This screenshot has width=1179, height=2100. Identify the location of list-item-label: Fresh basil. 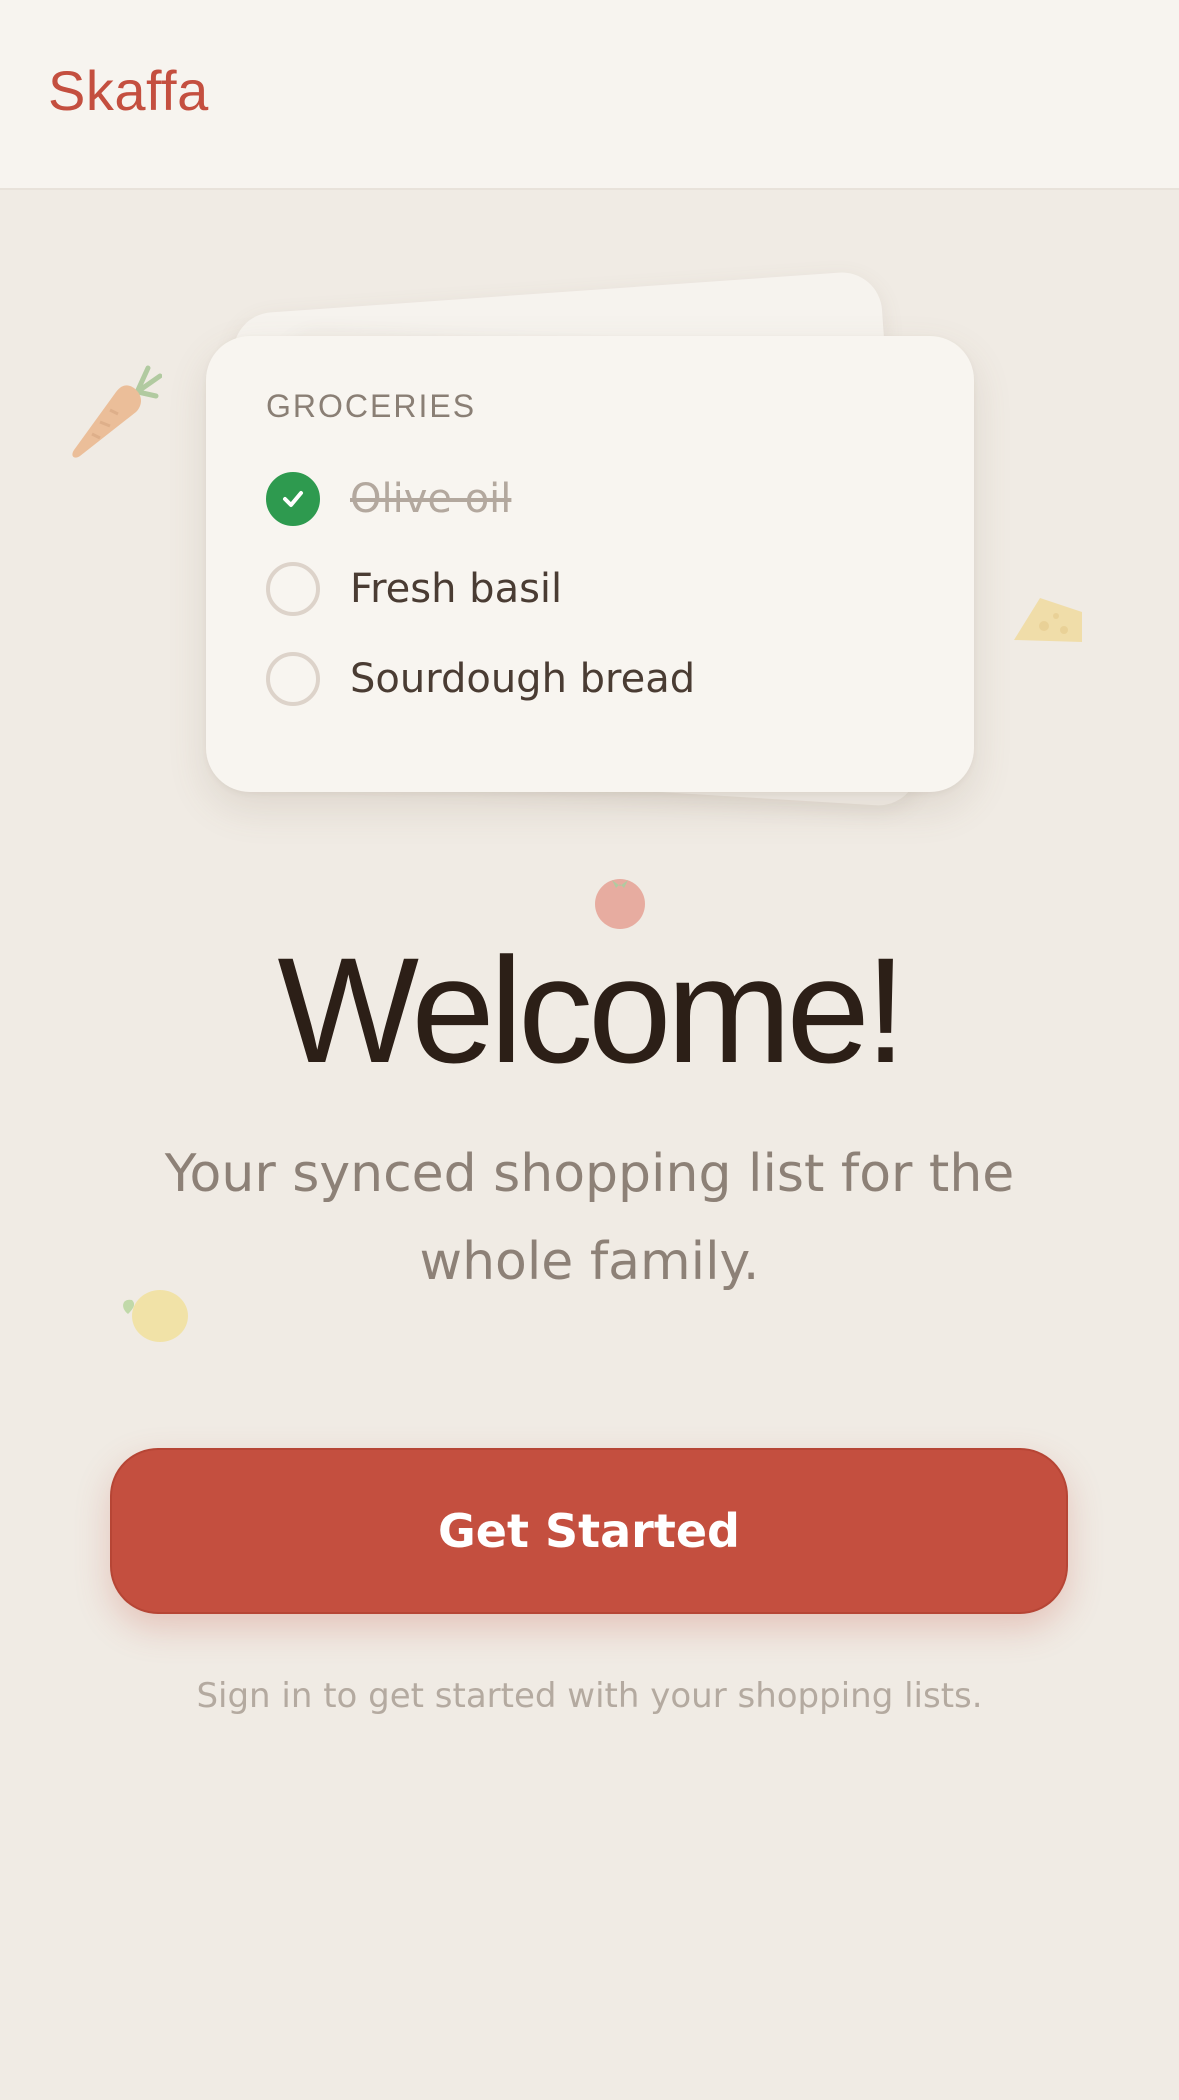
(456, 589).